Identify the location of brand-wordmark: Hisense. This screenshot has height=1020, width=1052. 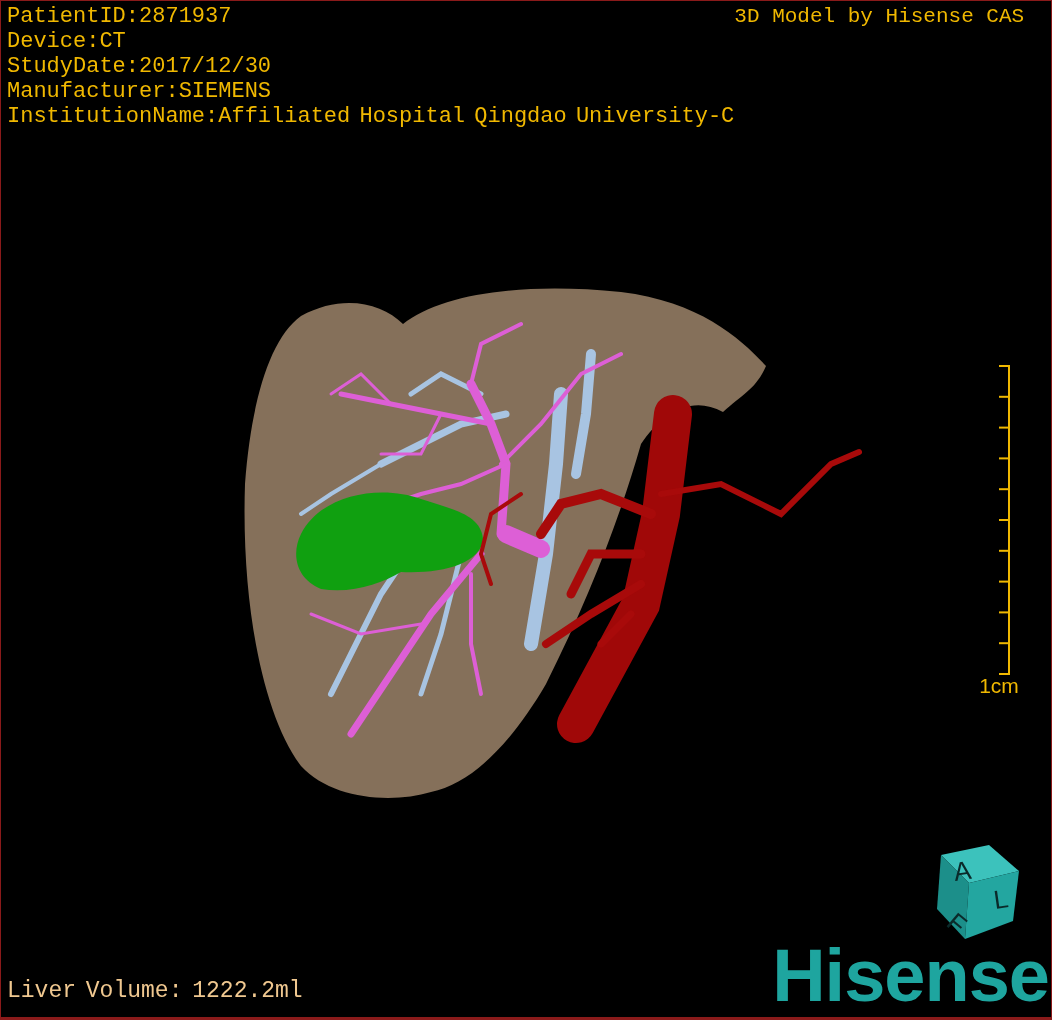
(910, 976).